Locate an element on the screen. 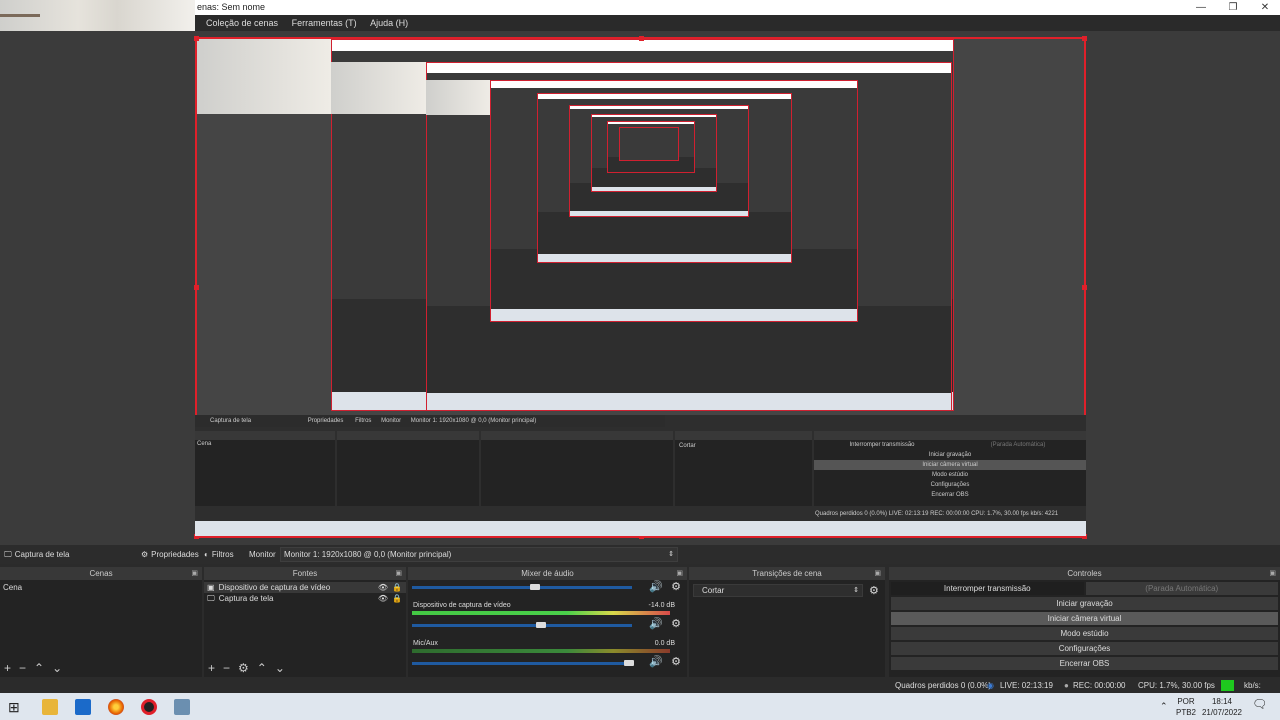  scenes-panel: Cenas ▣ Cena + − ⌃ ⌄ is located at coordinates (101, 622).